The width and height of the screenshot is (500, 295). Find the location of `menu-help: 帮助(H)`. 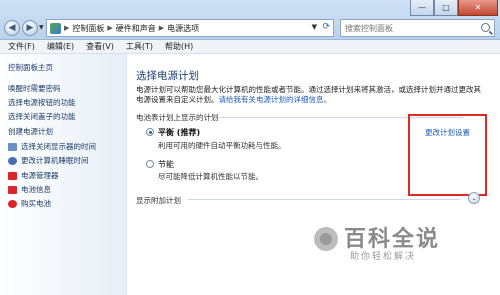

menu-help: 帮助(H) is located at coordinates (179, 46).